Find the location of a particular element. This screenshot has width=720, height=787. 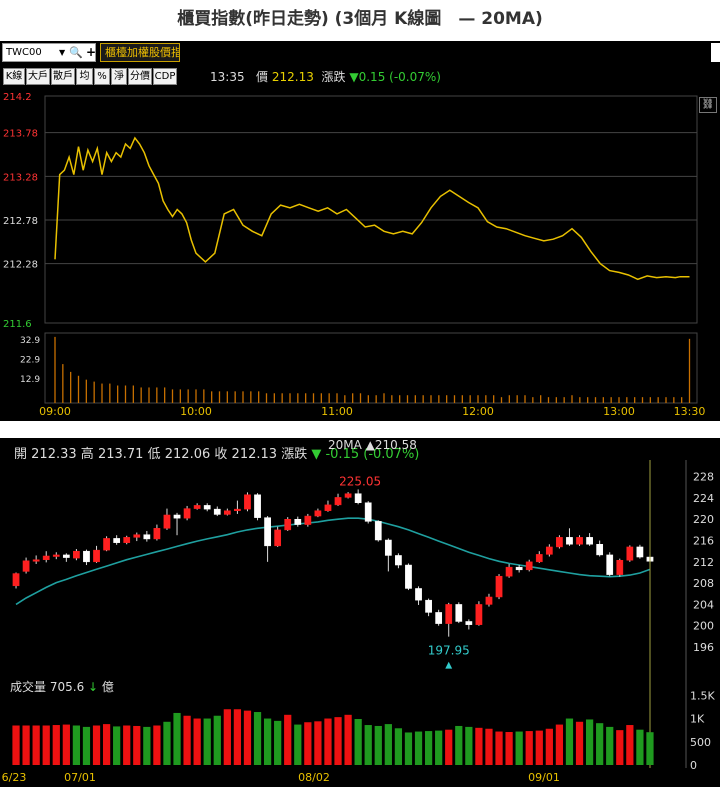

y-tick-label: 196 is located at coordinates (703, 647).